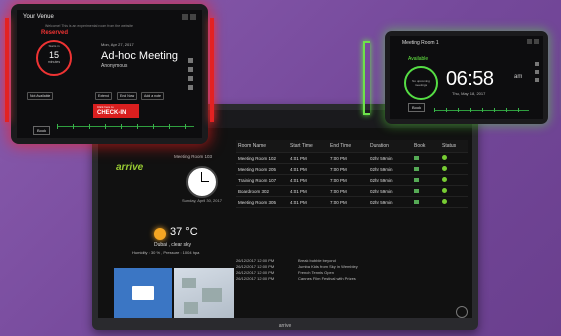 The width and height of the screenshot is (561, 336). I want to click on sun-icon, so click(160, 234).